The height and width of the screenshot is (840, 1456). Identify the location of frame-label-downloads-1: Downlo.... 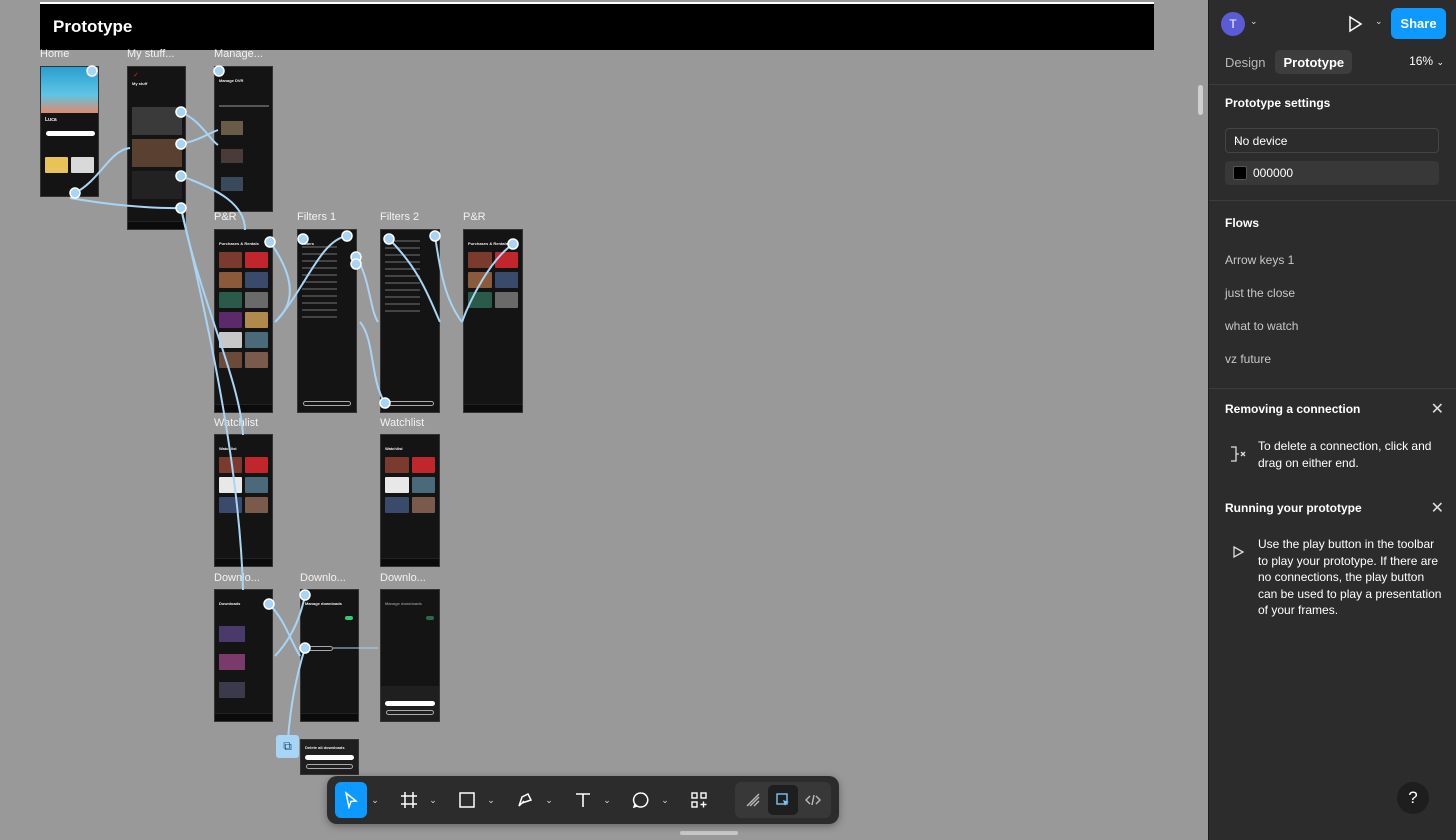
(237, 578).